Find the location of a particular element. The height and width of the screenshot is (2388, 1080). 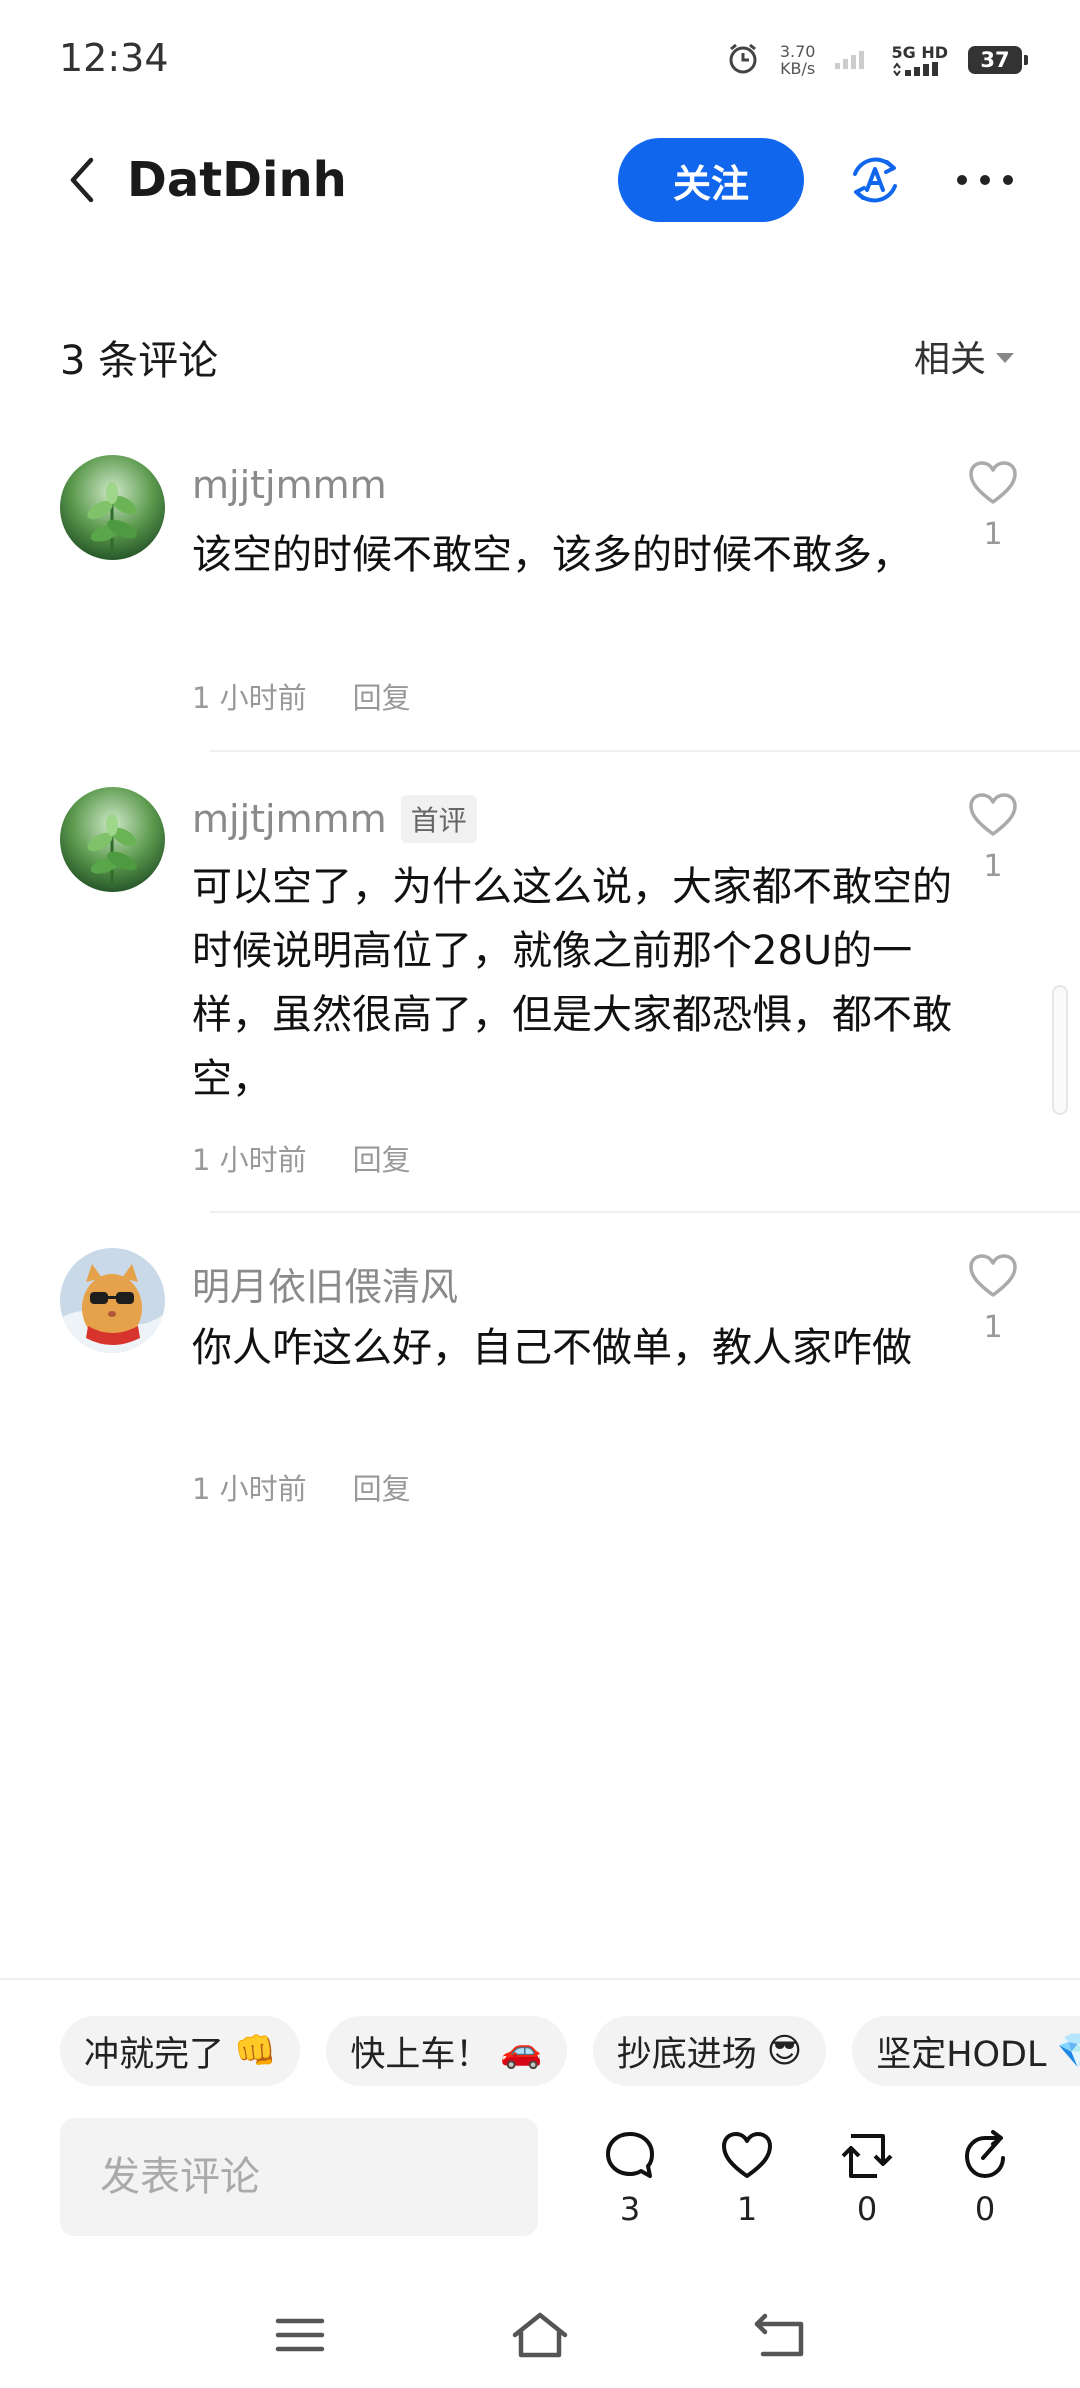

chevron-left-icon is located at coordinates (82, 180).